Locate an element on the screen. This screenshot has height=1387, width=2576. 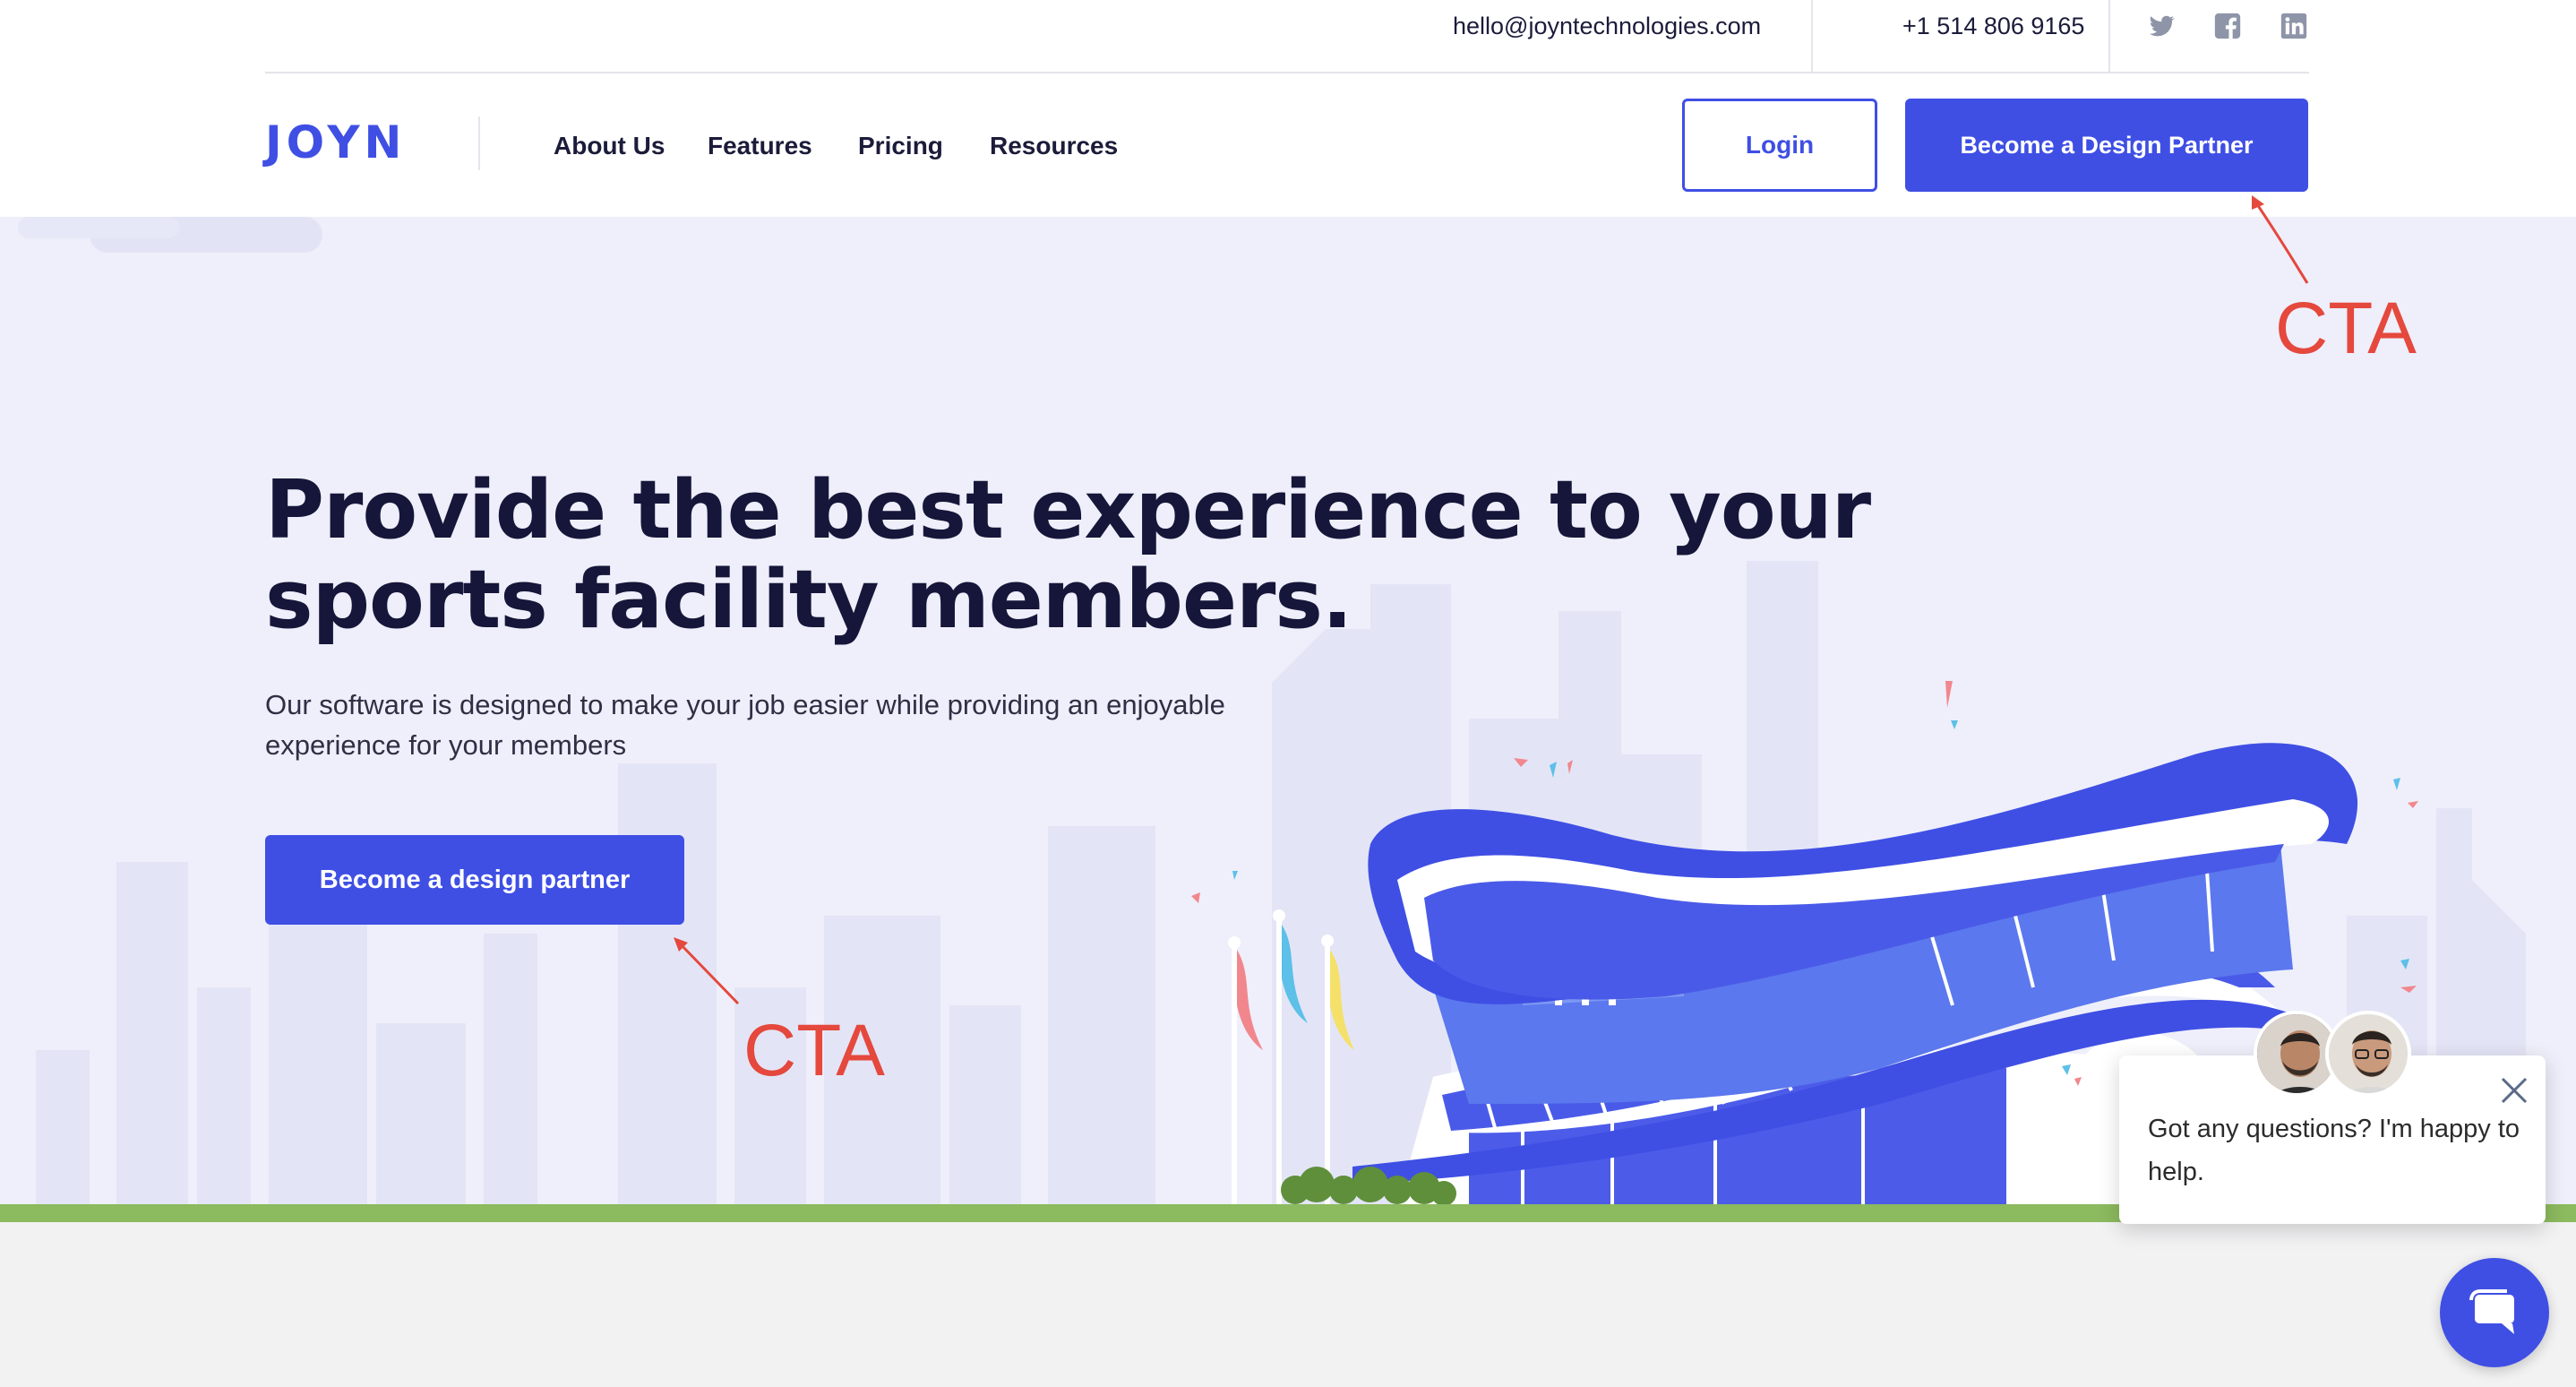
top-bar is located at coordinates (1288, 36).